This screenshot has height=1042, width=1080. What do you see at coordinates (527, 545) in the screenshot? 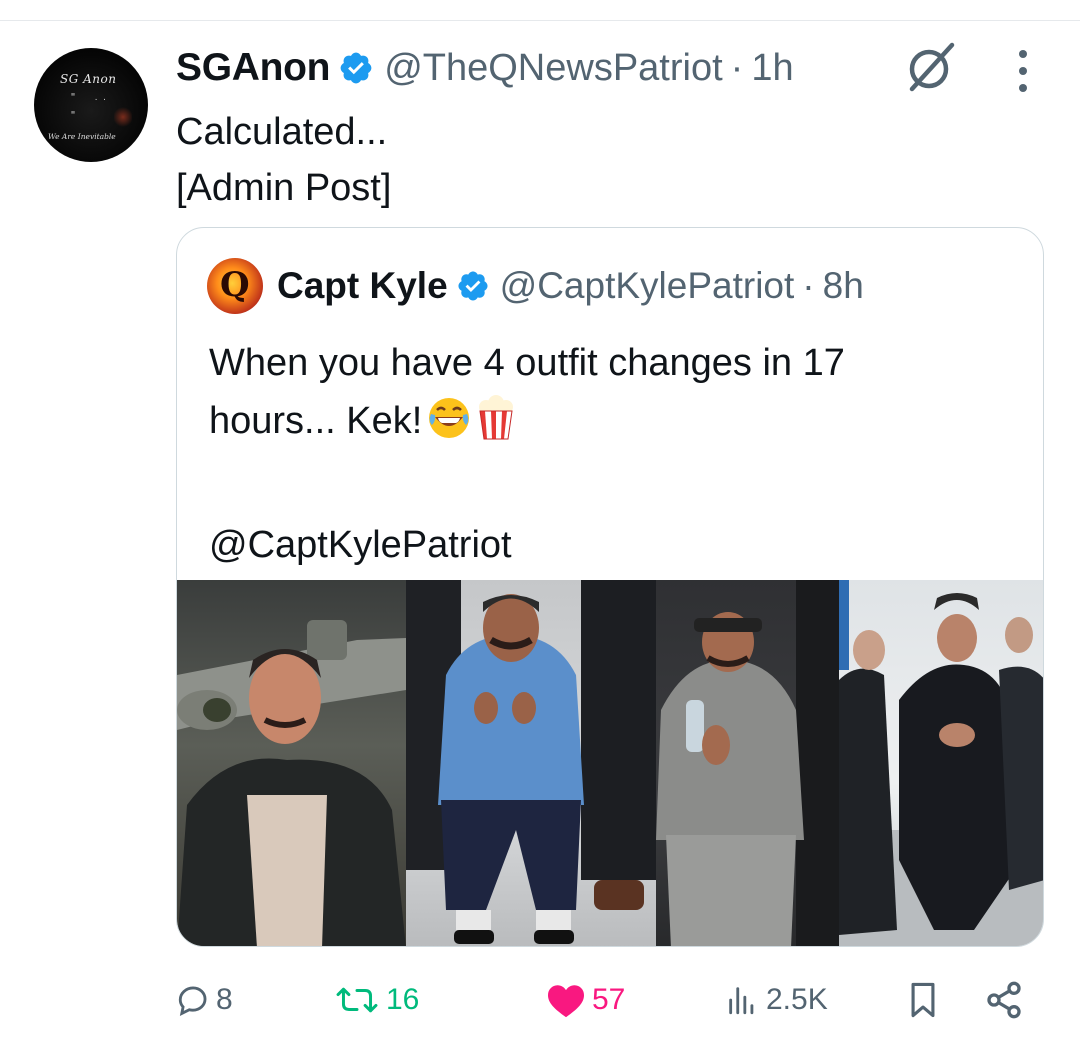
I see `quote-mention: @CaptKylePatriot` at bounding box center [527, 545].